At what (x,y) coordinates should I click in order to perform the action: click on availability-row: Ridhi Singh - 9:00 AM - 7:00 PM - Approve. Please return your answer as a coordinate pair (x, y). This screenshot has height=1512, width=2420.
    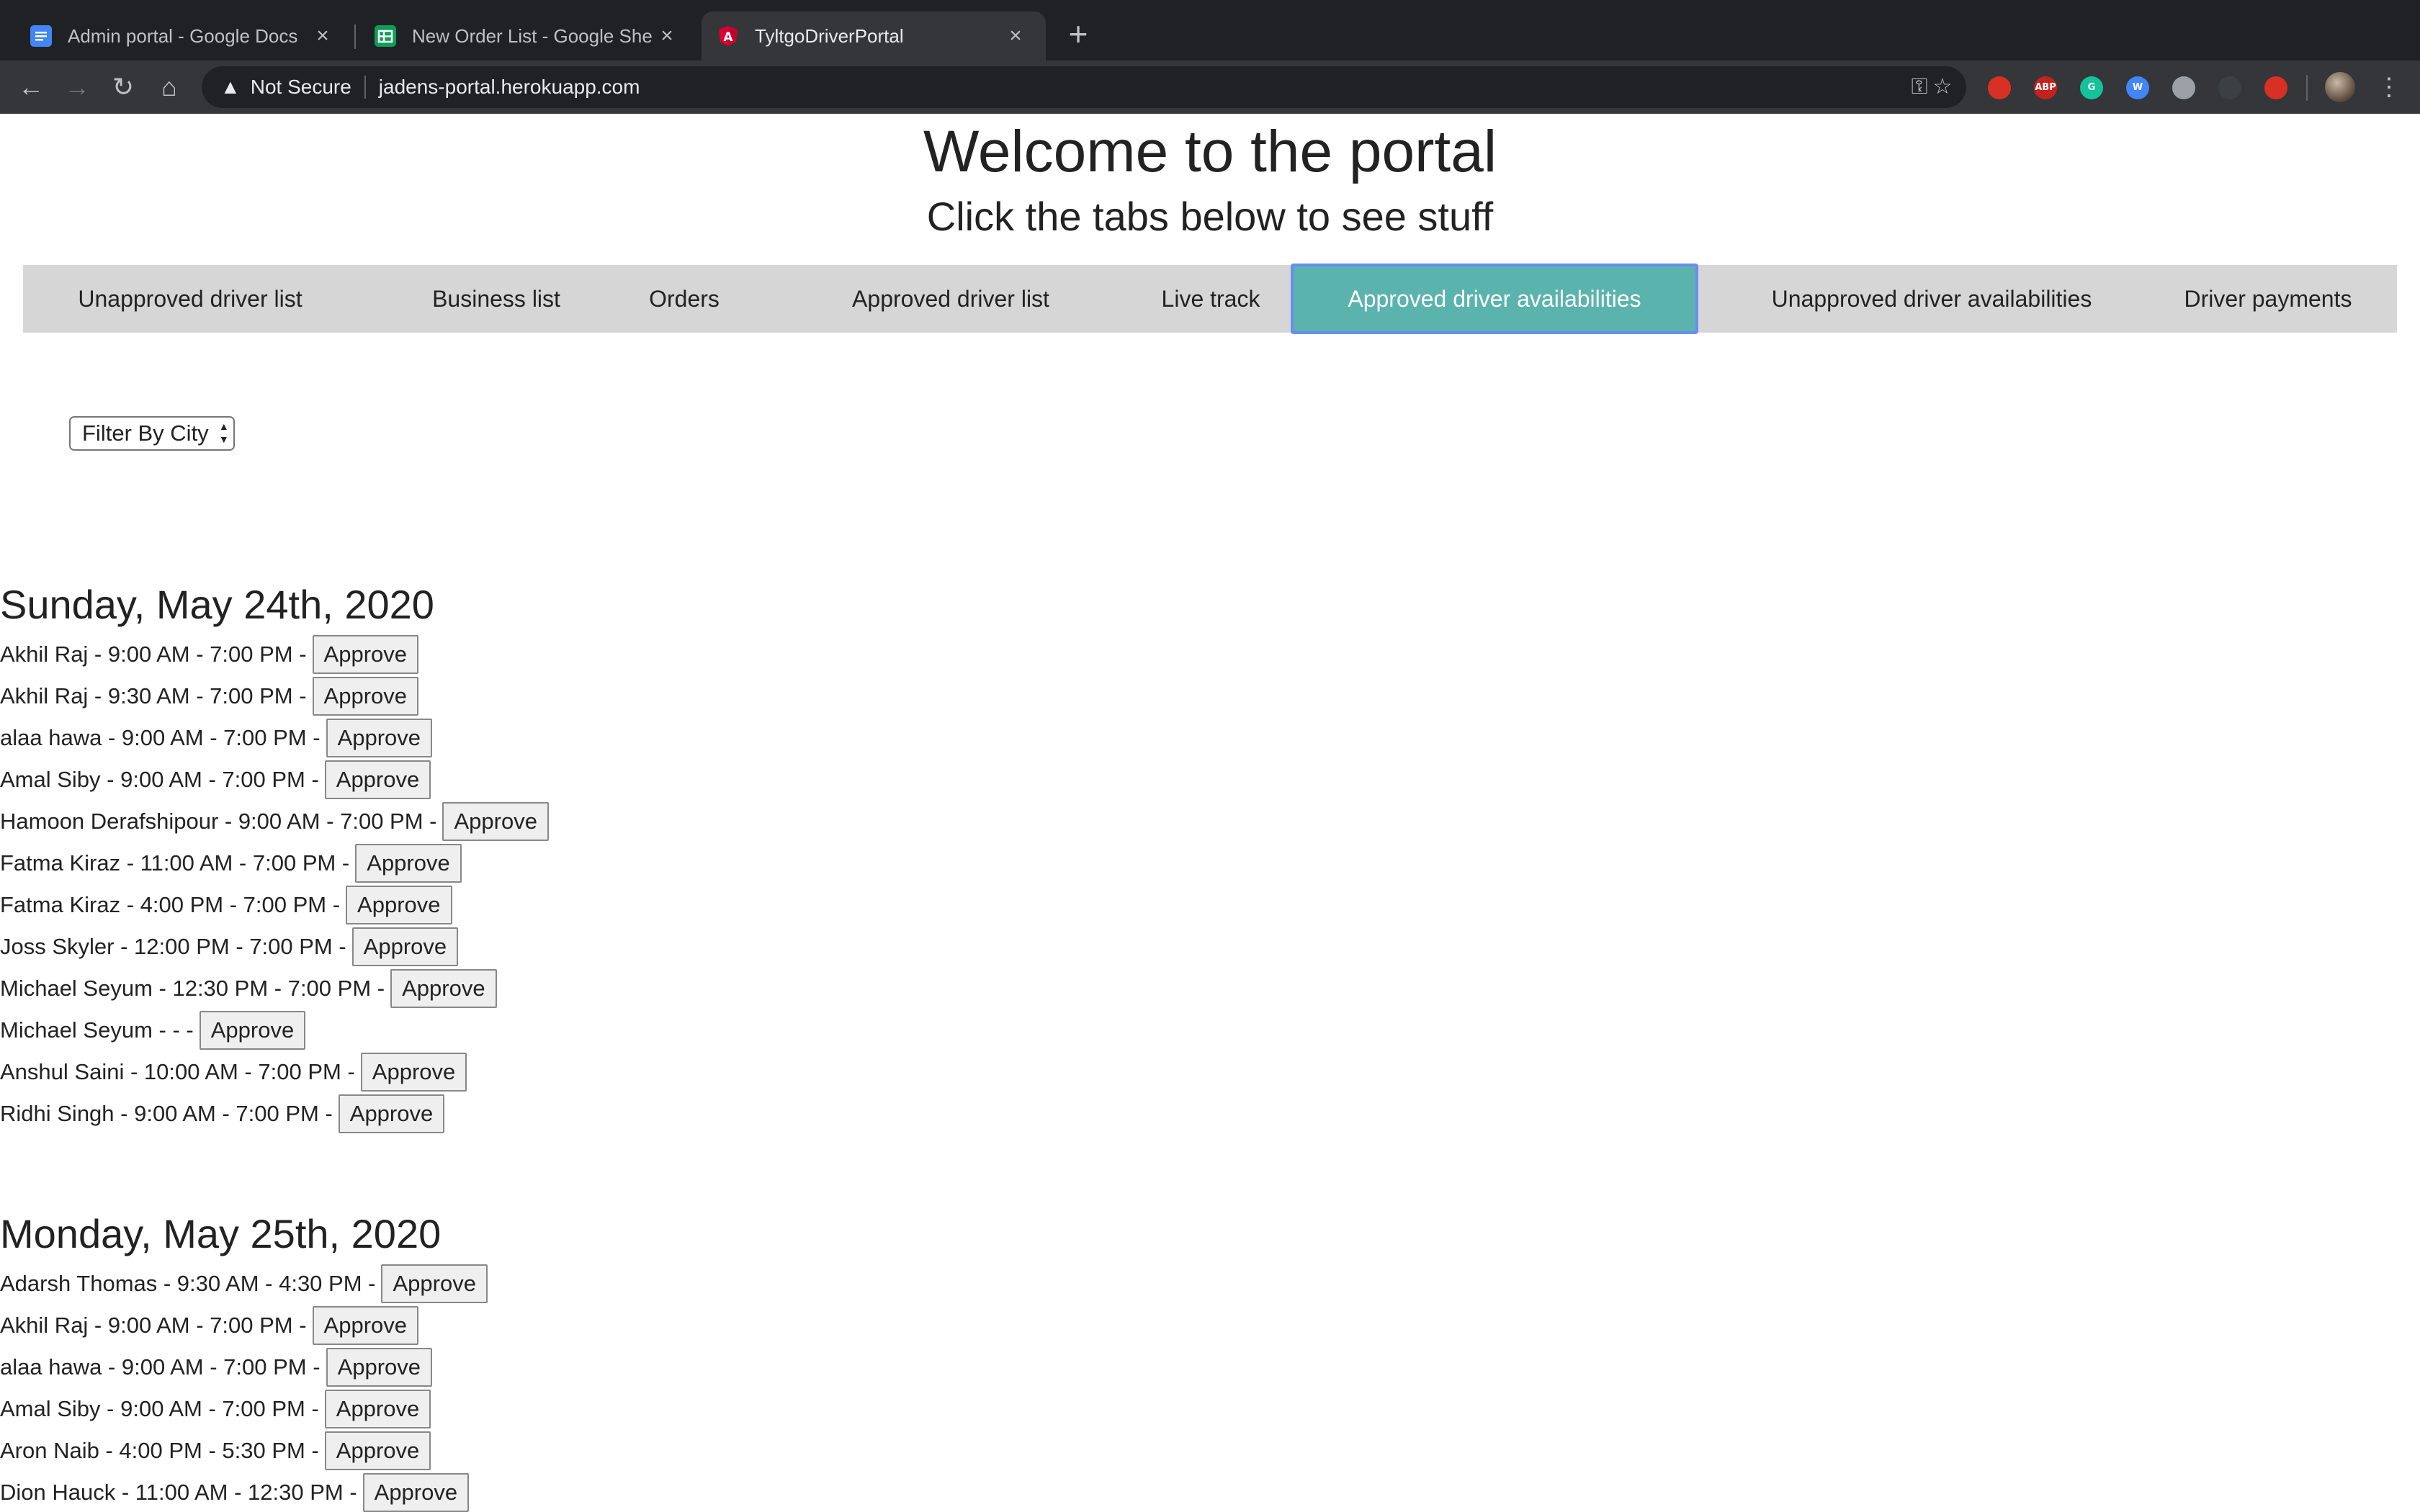
    Looking at the image, I should click on (274, 1114).